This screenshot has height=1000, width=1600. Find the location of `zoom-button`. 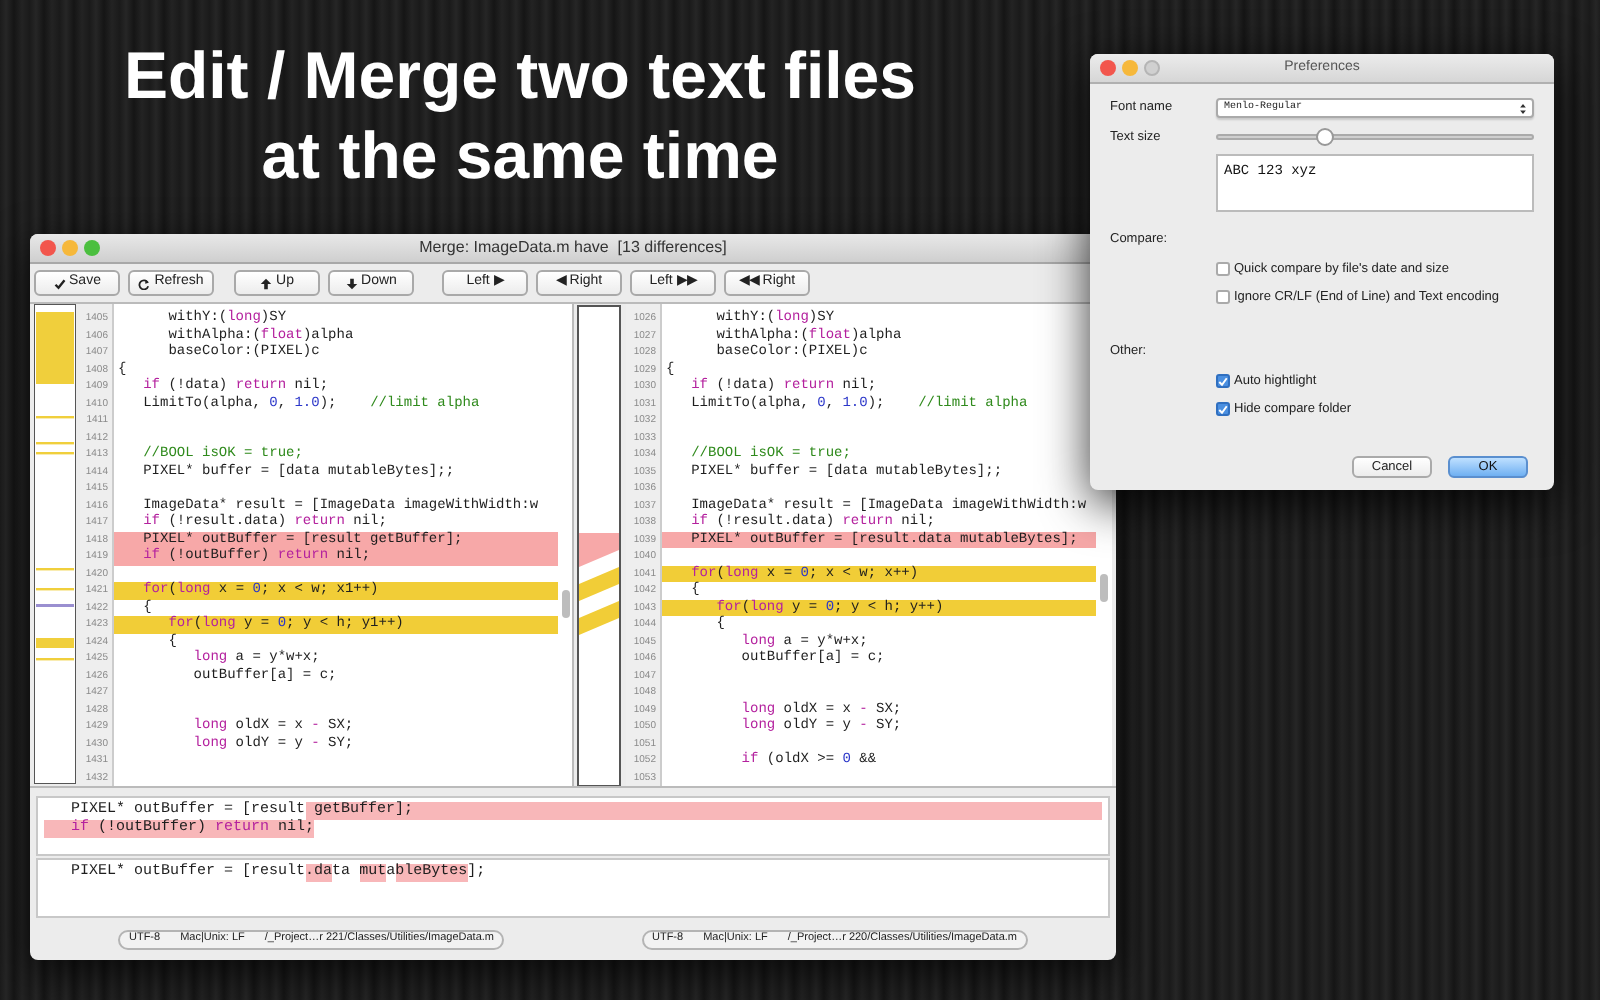

zoom-button is located at coordinates (92, 248).